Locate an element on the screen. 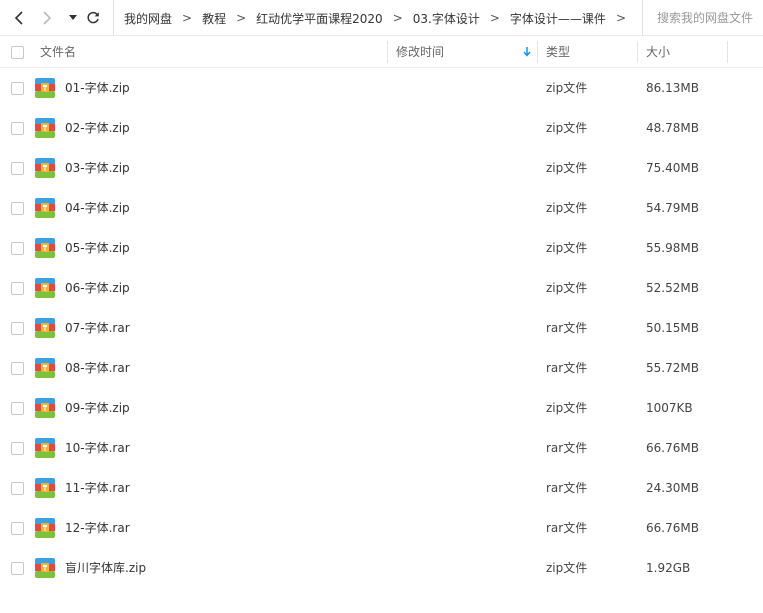 The image size is (763, 613). file-name: 01-字体.zip is located at coordinates (97, 88).